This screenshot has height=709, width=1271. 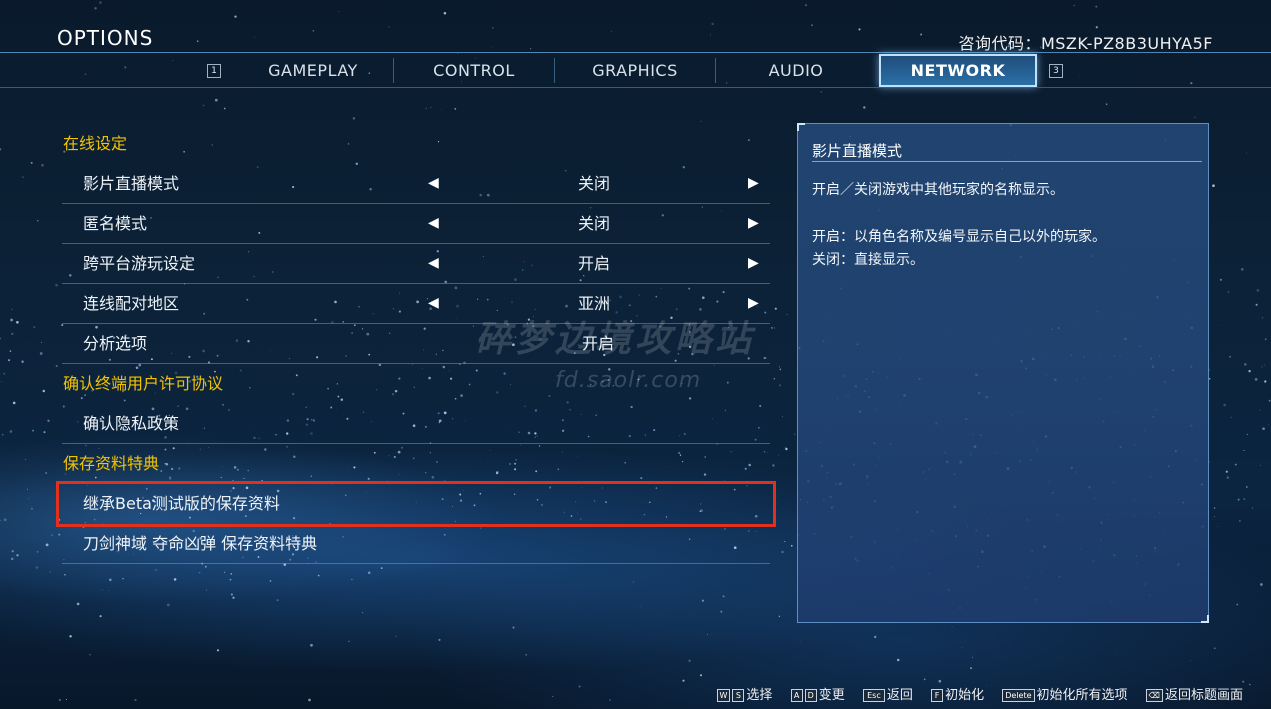 What do you see at coordinates (139, 263) in the screenshot?
I see `setting-label: 跨平台游玩设定` at bounding box center [139, 263].